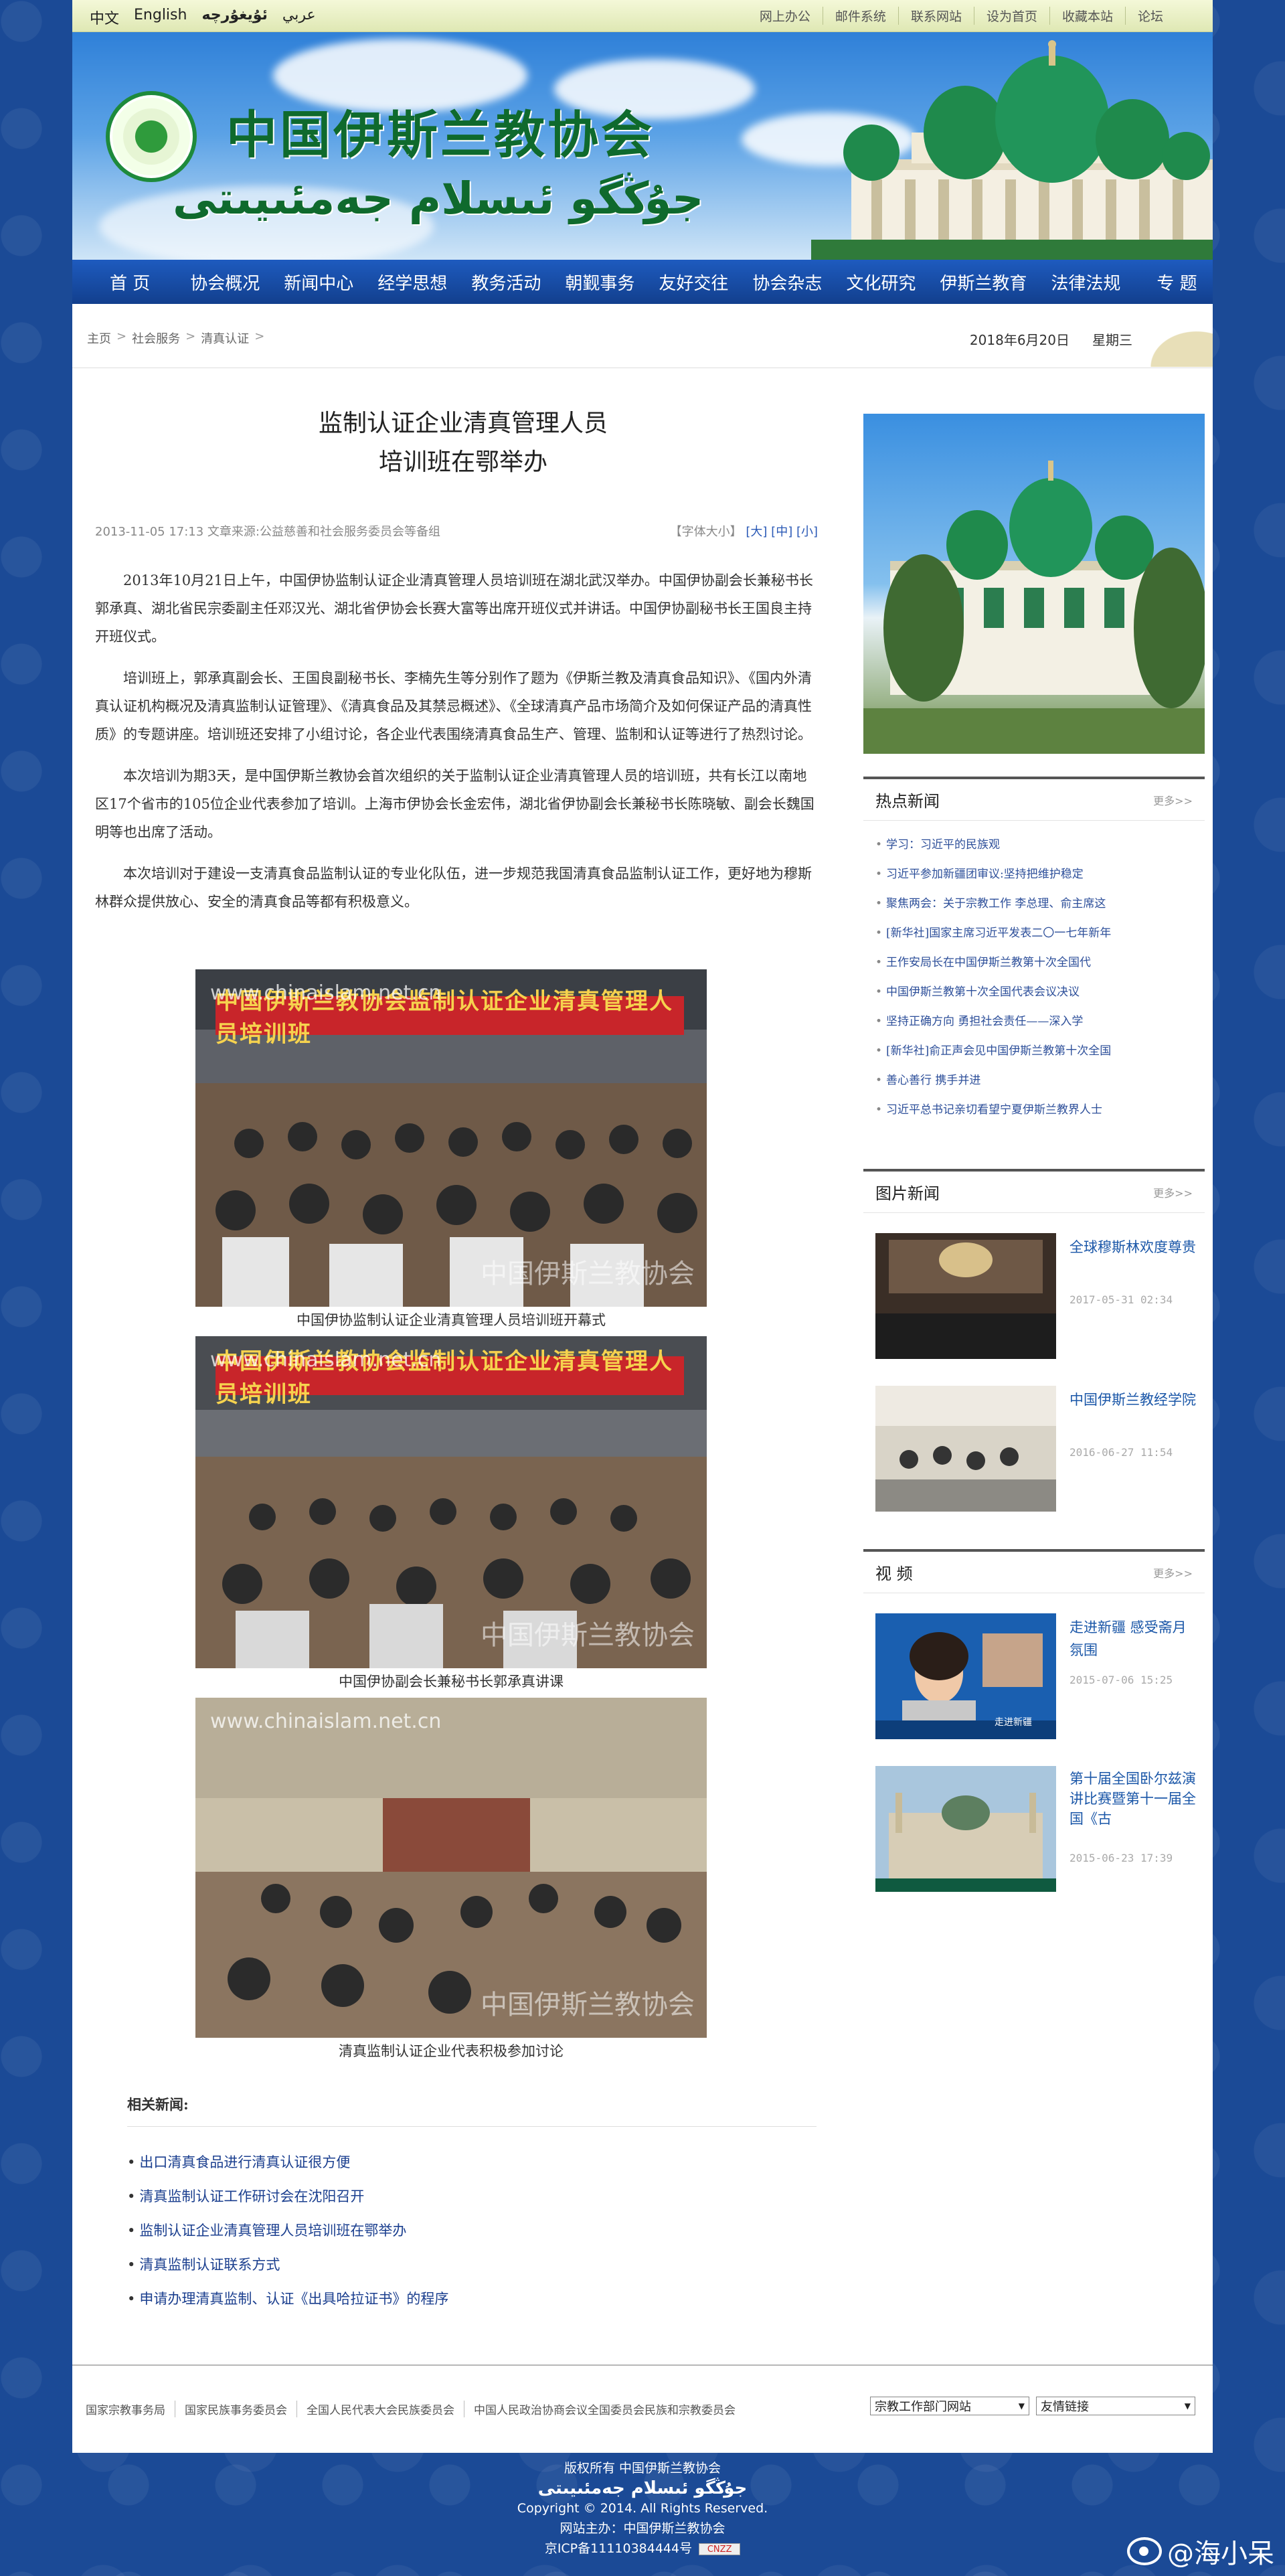  What do you see at coordinates (1034, 584) in the screenshot?
I see `sidebar-mosque-photo` at bounding box center [1034, 584].